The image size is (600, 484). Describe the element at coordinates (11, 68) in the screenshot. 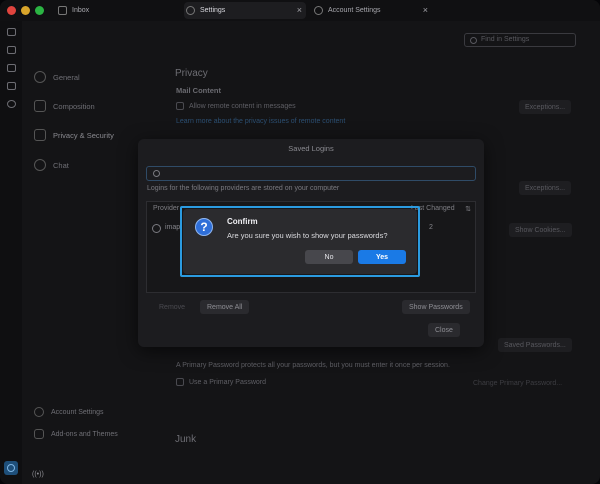

I see `calendar-icon` at that location.